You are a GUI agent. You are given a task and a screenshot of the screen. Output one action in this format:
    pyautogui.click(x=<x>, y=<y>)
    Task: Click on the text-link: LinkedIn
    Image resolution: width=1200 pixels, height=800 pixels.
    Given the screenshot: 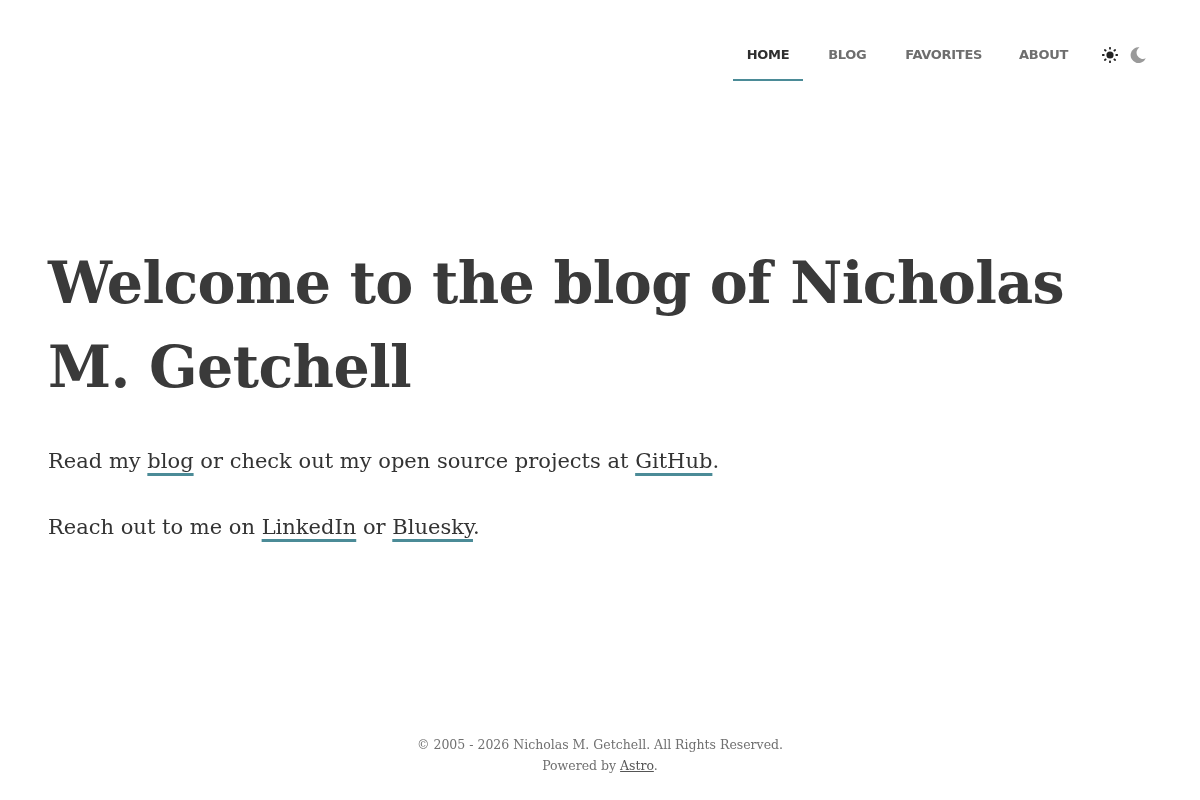 What is the action you would take?
    pyautogui.click(x=309, y=526)
    